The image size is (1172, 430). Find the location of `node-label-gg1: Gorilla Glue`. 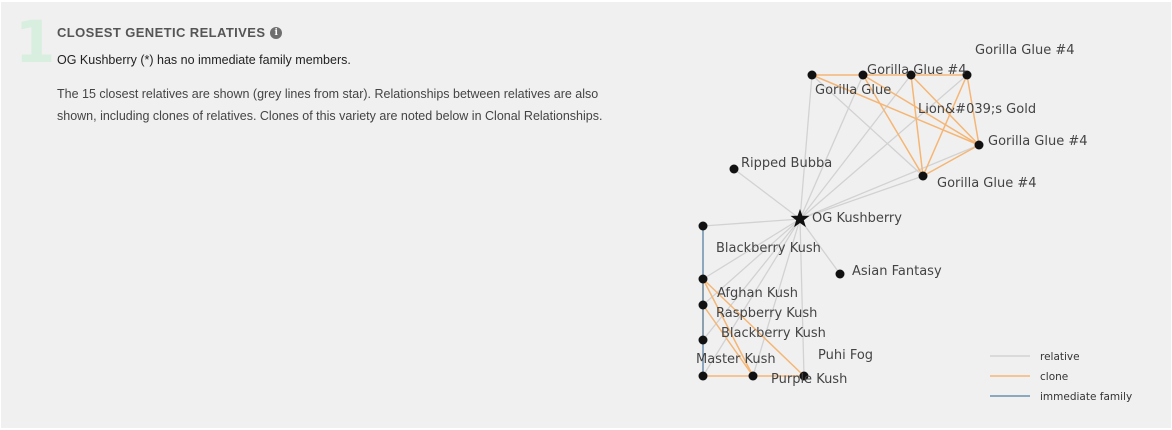

node-label-gg1: Gorilla Glue is located at coordinates (853, 90).